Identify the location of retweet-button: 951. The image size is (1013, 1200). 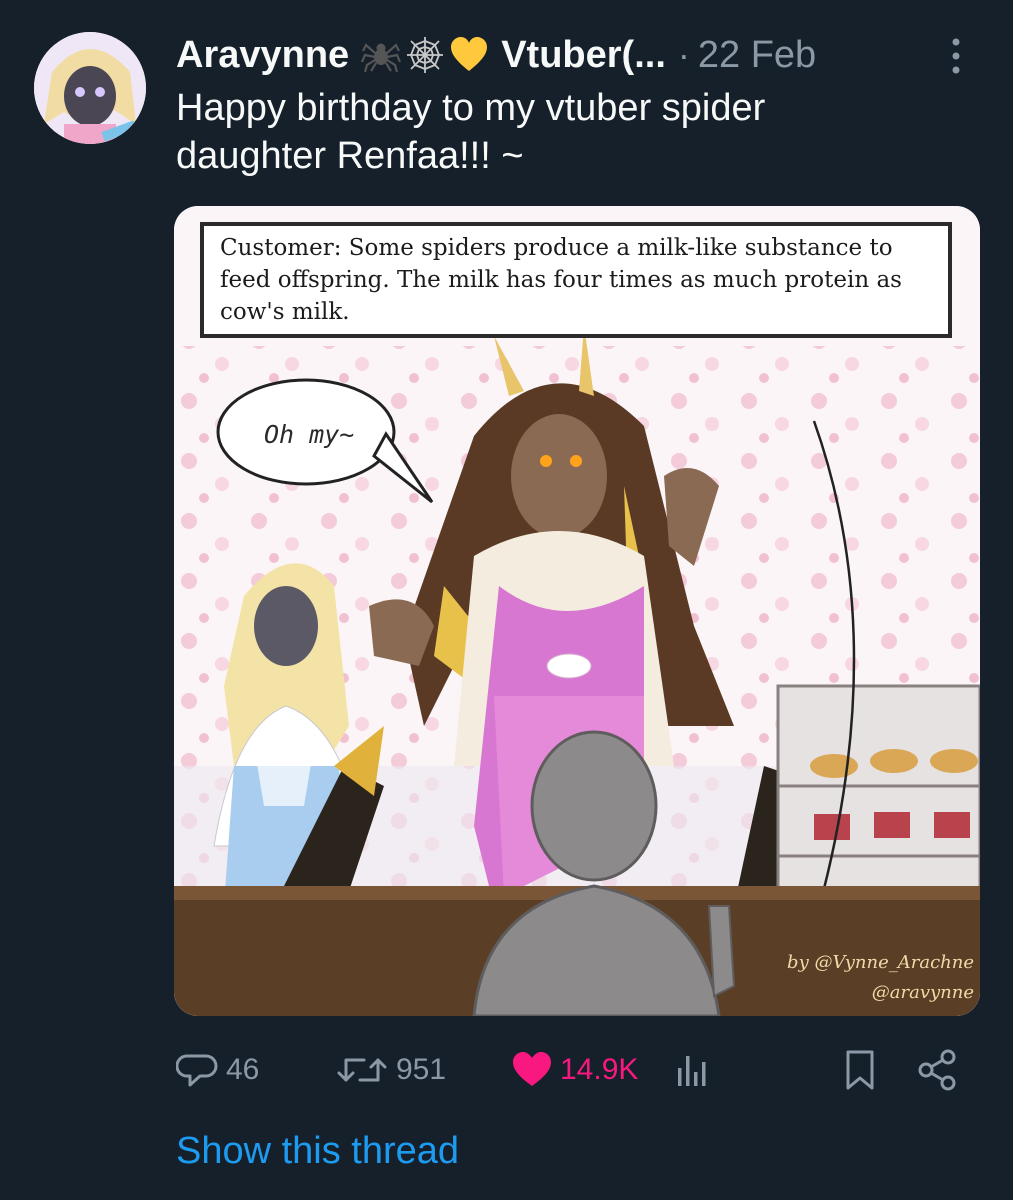
(390, 1070).